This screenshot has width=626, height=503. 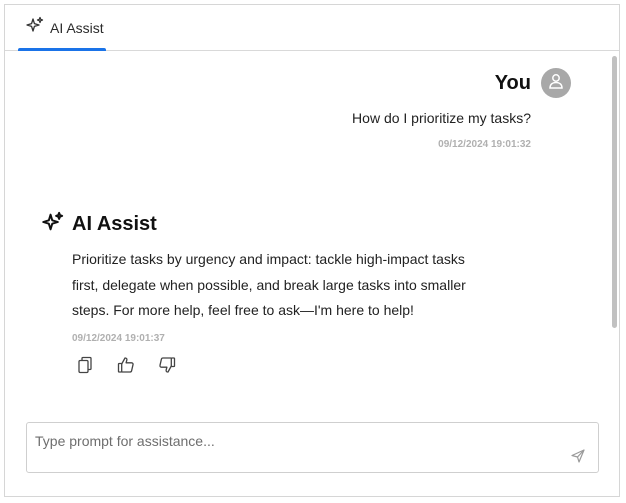 I want to click on copy-button, so click(x=85, y=367).